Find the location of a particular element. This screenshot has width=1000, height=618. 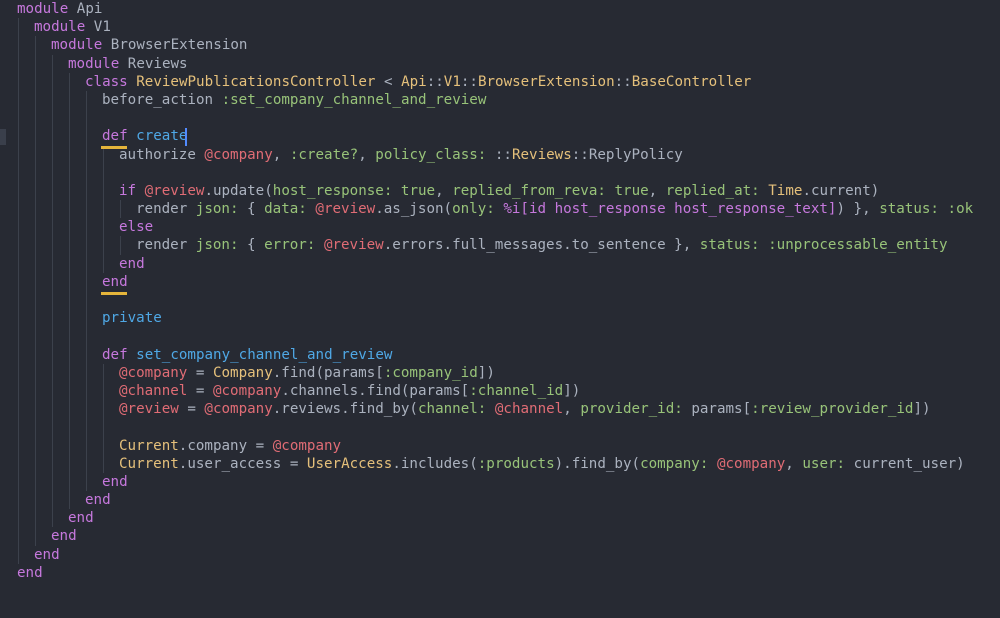

code-token-default: .find(params[ is located at coordinates (328, 372).